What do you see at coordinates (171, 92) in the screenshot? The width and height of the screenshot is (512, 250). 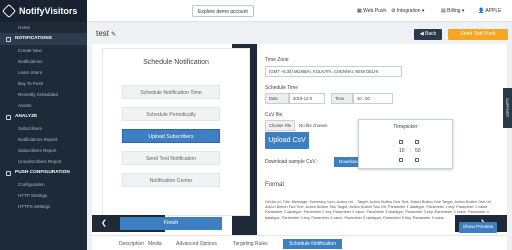 I see `option-schedule-notification-time: Schedule Notification Time` at bounding box center [171, 92].